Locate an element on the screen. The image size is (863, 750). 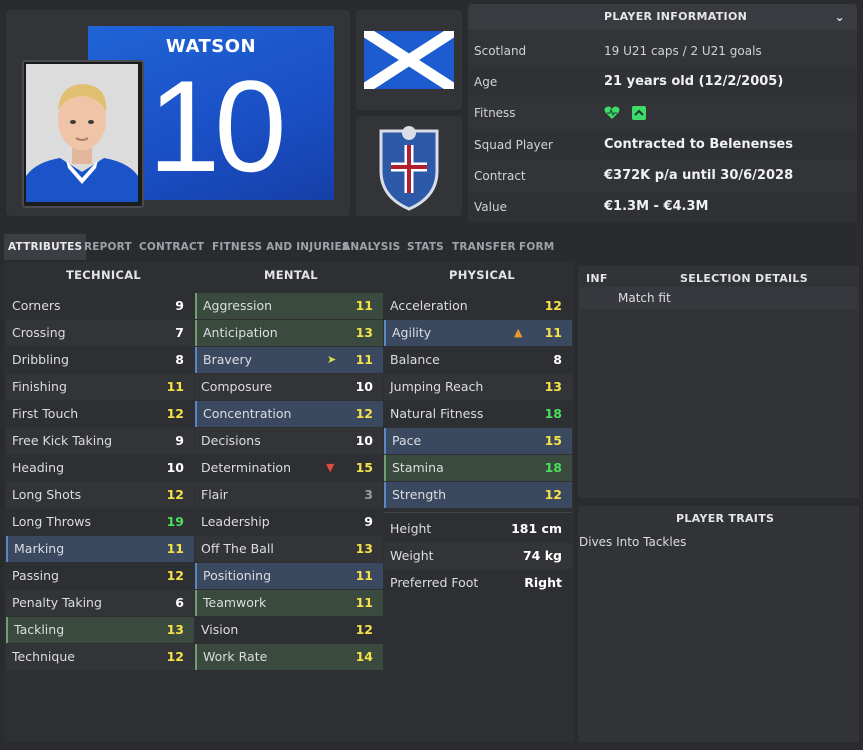
attr-jumping-reach: Jumping Reach 13 is located at coordinates (478, 387).